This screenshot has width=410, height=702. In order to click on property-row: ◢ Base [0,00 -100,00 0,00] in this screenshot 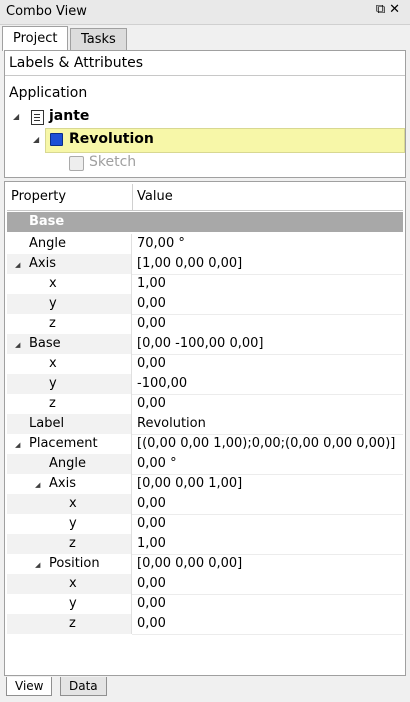, I will do `click(205, 344)`.